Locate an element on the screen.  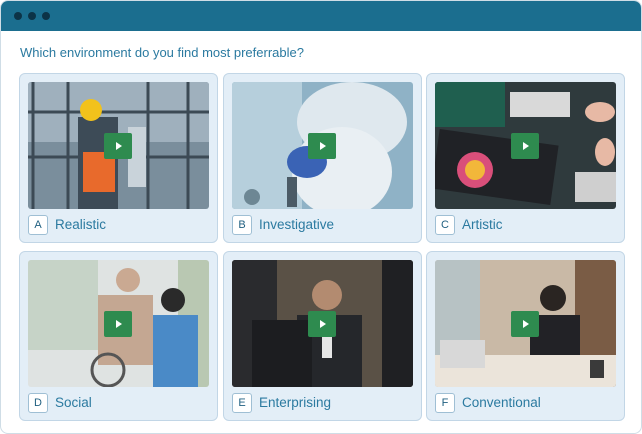
option-label: Artistic is located at coordinates (482, 224).